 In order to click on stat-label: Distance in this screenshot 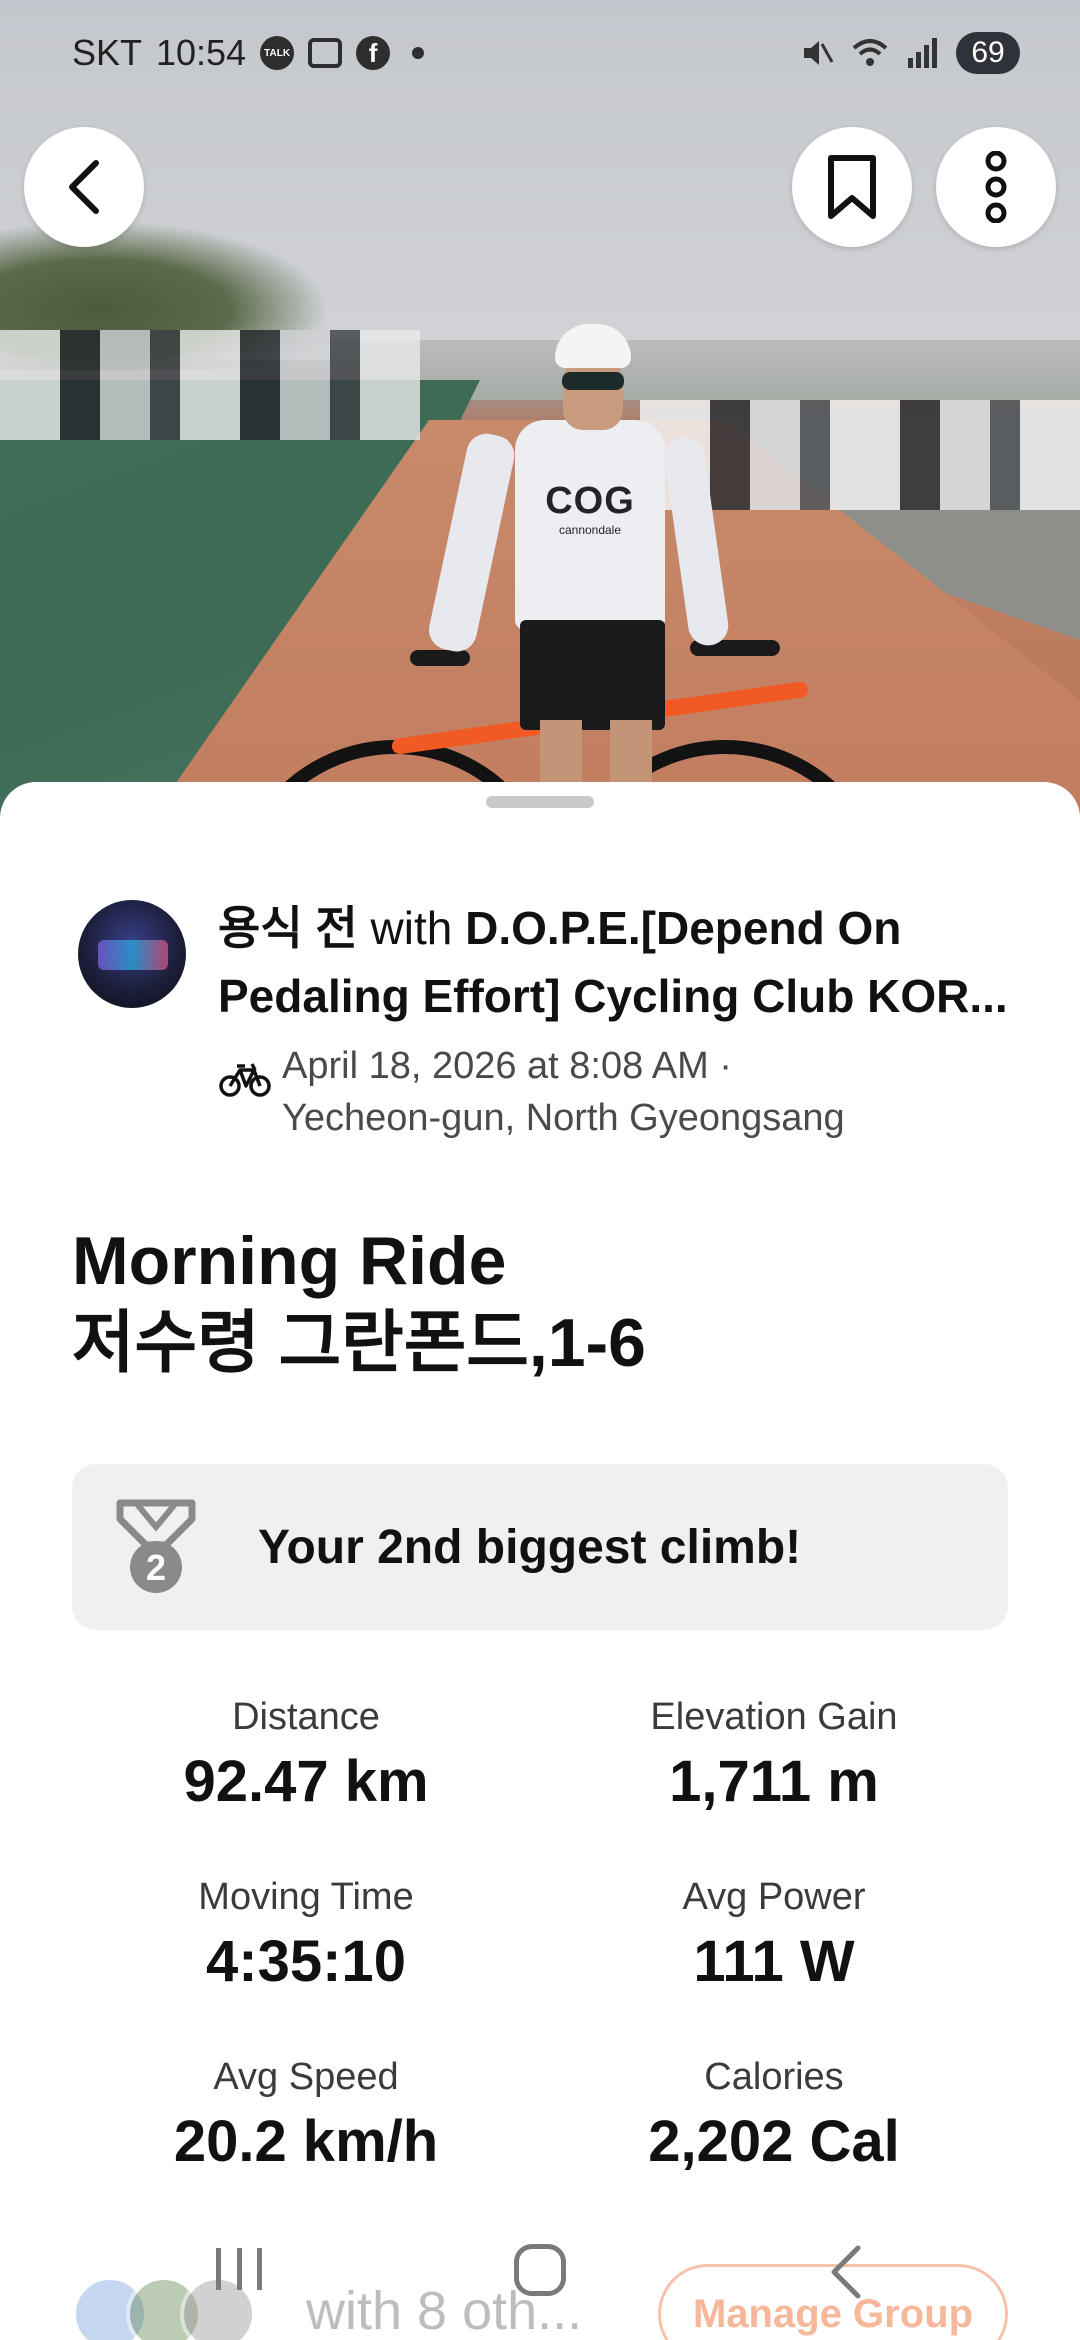, I will do `click(306, 1717)`.